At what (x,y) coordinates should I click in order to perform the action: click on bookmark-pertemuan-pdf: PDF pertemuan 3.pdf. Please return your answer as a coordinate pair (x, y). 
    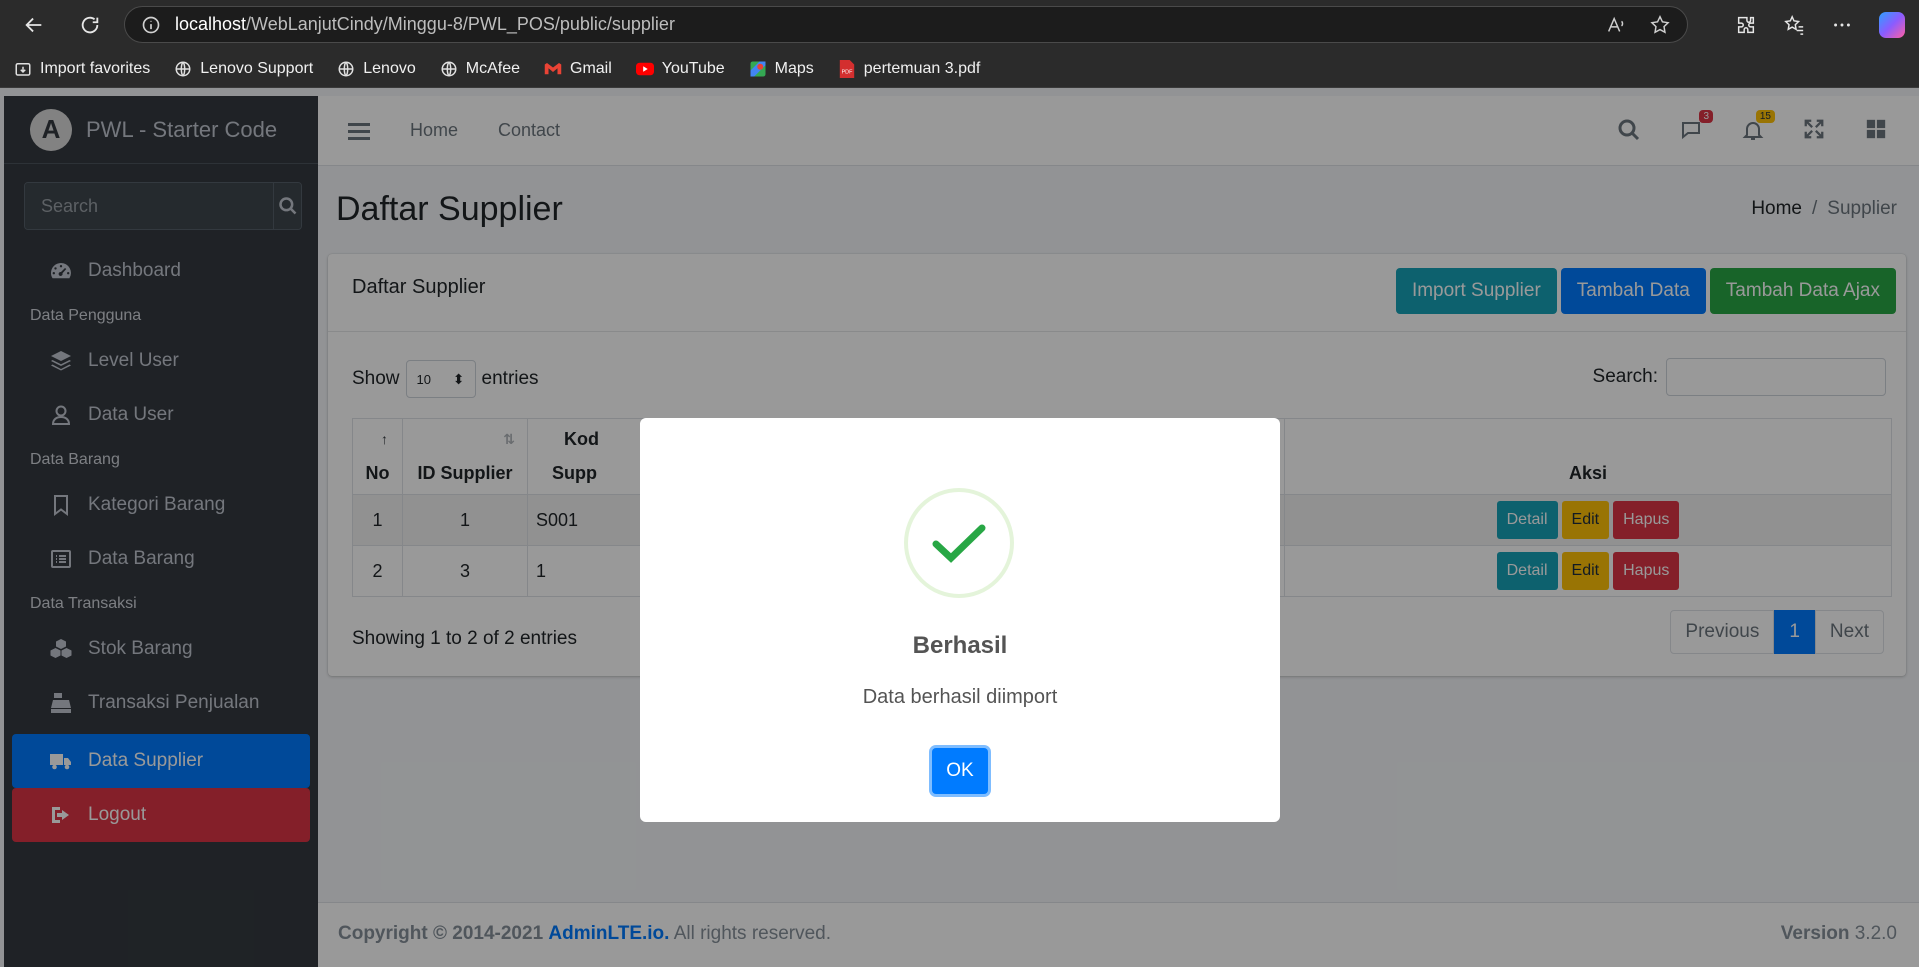
    Looking at the image, I should click on (909, 68).